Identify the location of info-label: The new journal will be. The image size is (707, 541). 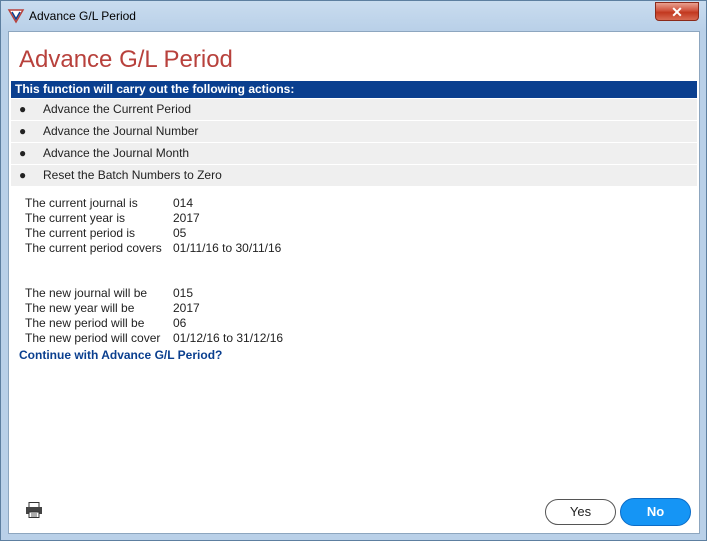
(86, 293).